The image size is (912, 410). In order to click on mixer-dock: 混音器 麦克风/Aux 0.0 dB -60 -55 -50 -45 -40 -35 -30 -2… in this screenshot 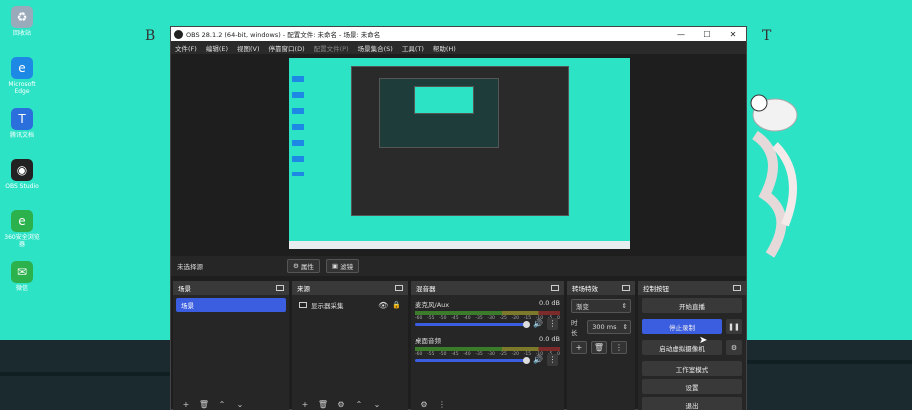, I will do `click(487, 345)`.